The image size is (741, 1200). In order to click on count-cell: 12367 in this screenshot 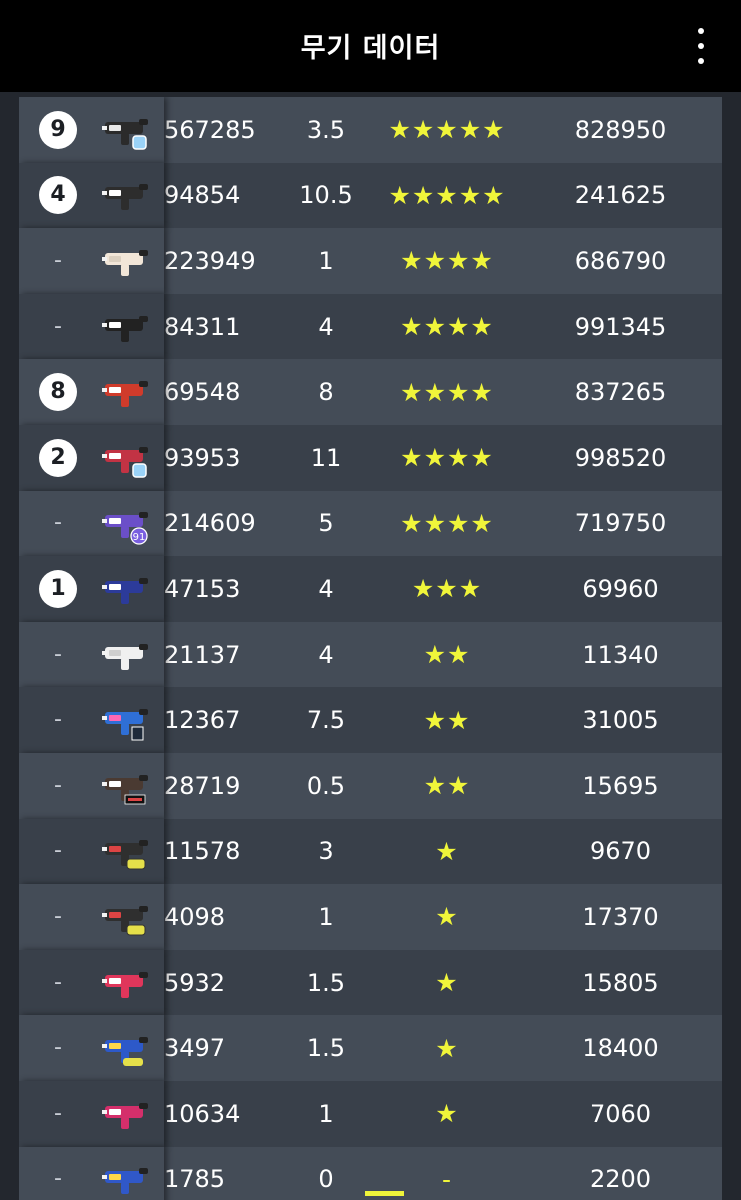, I will do `click(202, 720)`.